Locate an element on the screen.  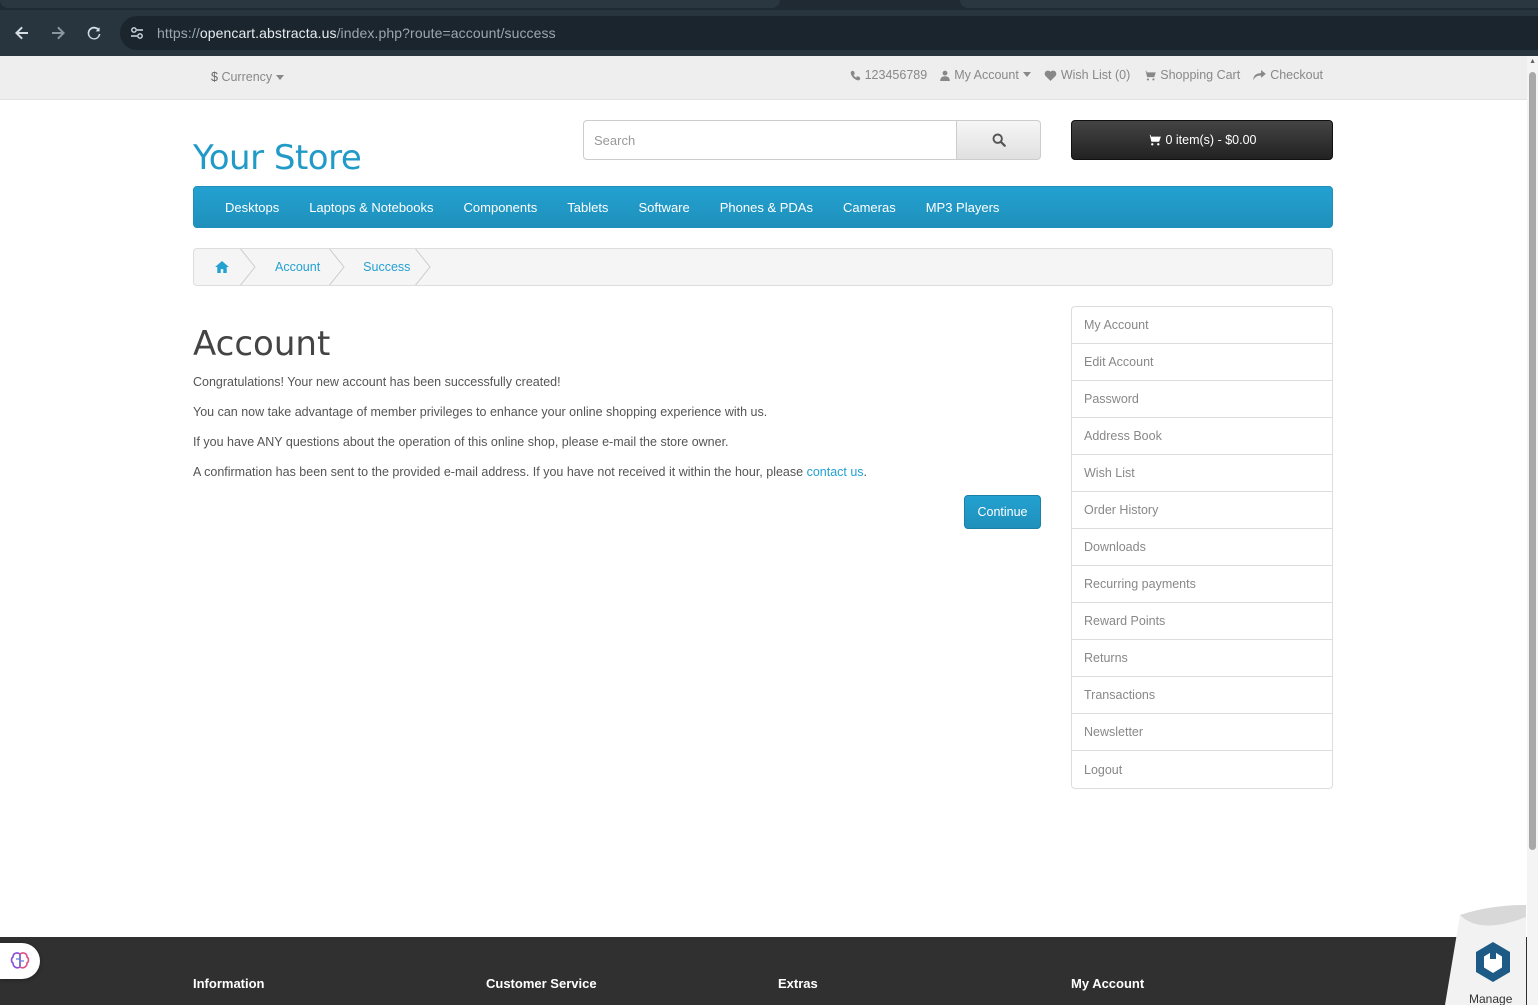
home-icon is located at coordinates (222, 267).